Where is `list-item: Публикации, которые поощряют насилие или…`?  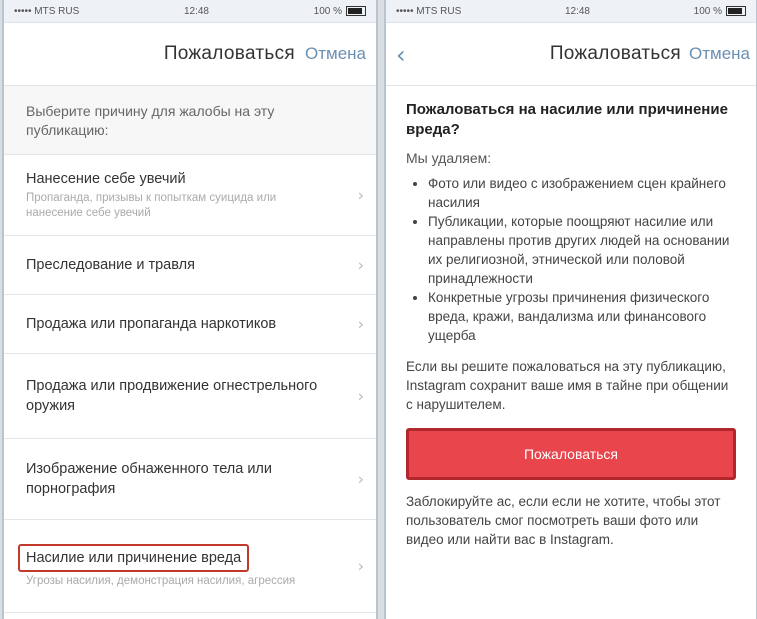 list-item: Публикации, которые поощряют насилие или… is located at coordinates (583, 250).